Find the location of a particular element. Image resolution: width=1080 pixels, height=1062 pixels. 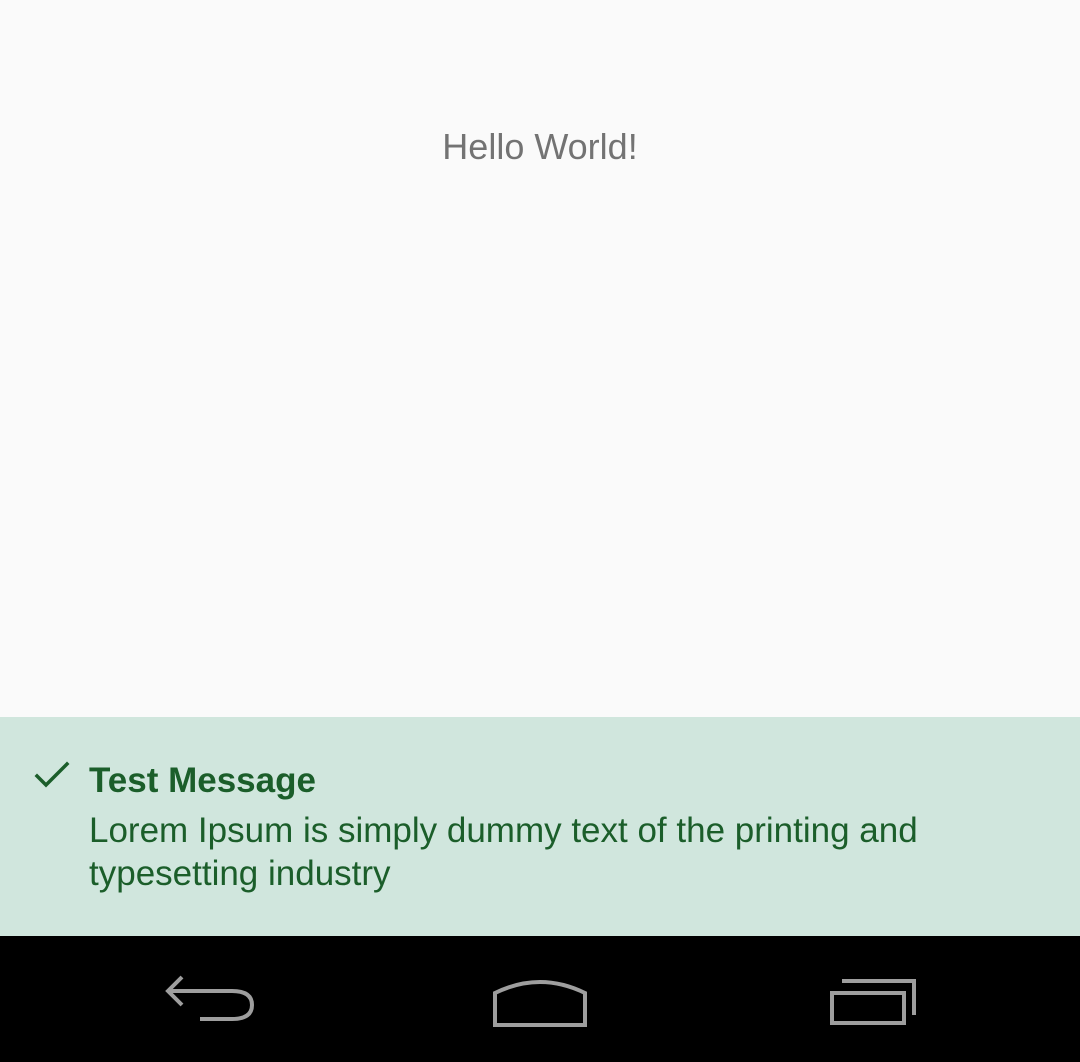

alert-title: Test Message is located at coordinates (202, 780).